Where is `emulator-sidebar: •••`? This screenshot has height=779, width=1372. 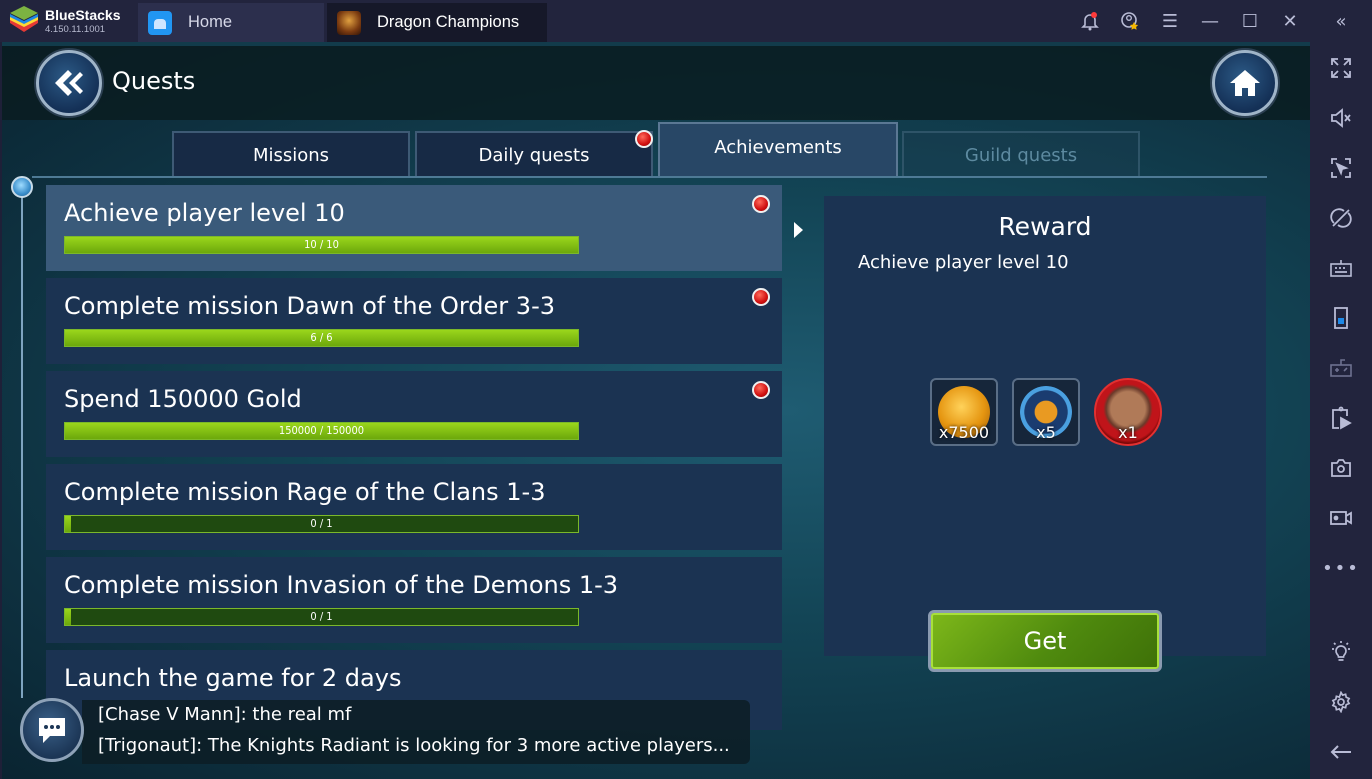 emulator-sidebar: ••• is located at coordinates (1341, 410).